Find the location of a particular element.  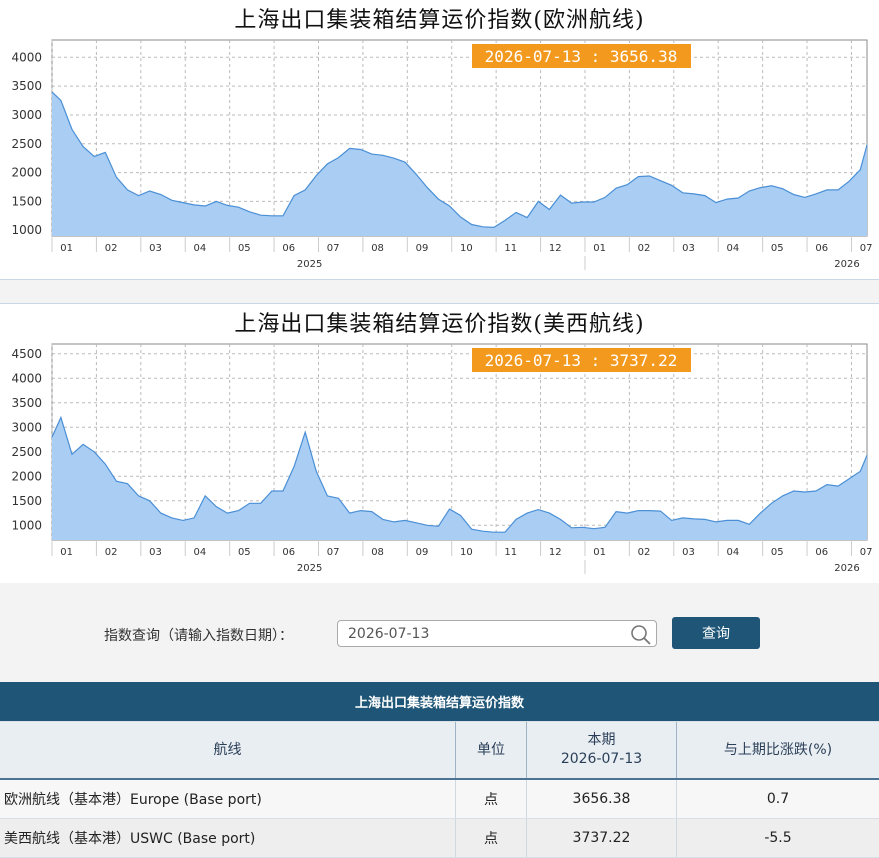

tooltip-text: 2026-07-13 : 3737.22 is located at coordinates (581, 360).